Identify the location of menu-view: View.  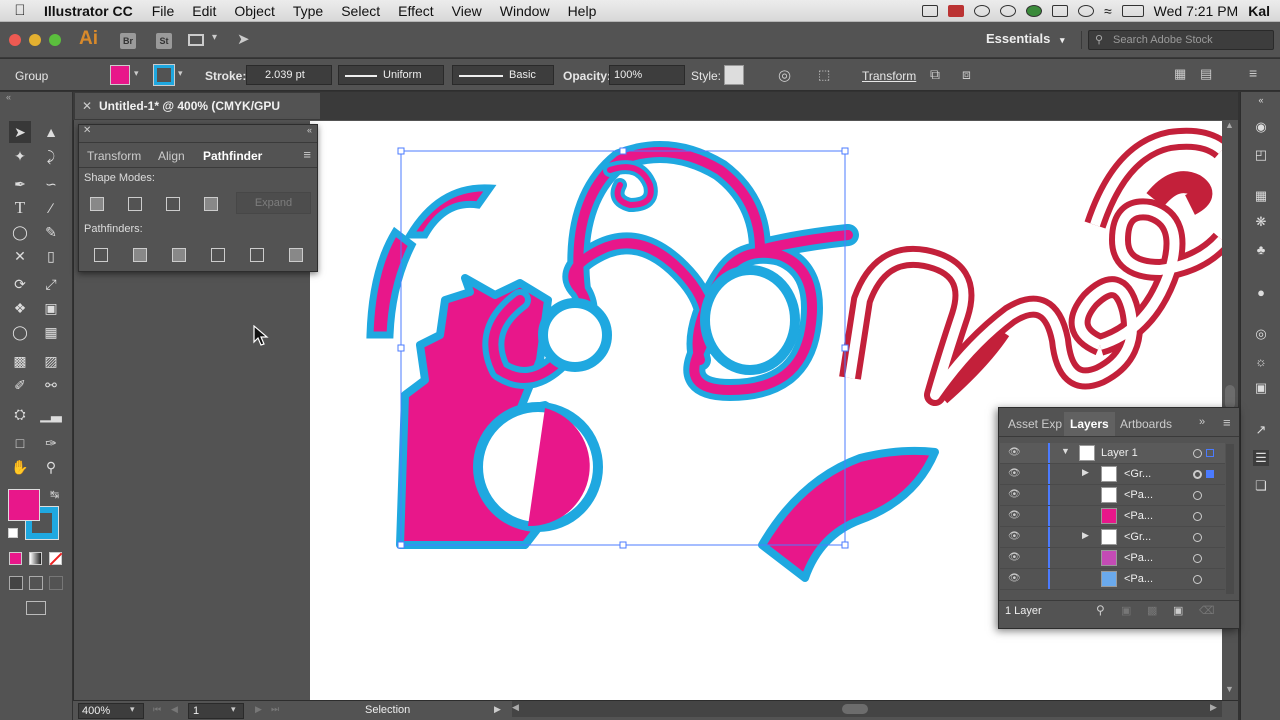
(467, 11).